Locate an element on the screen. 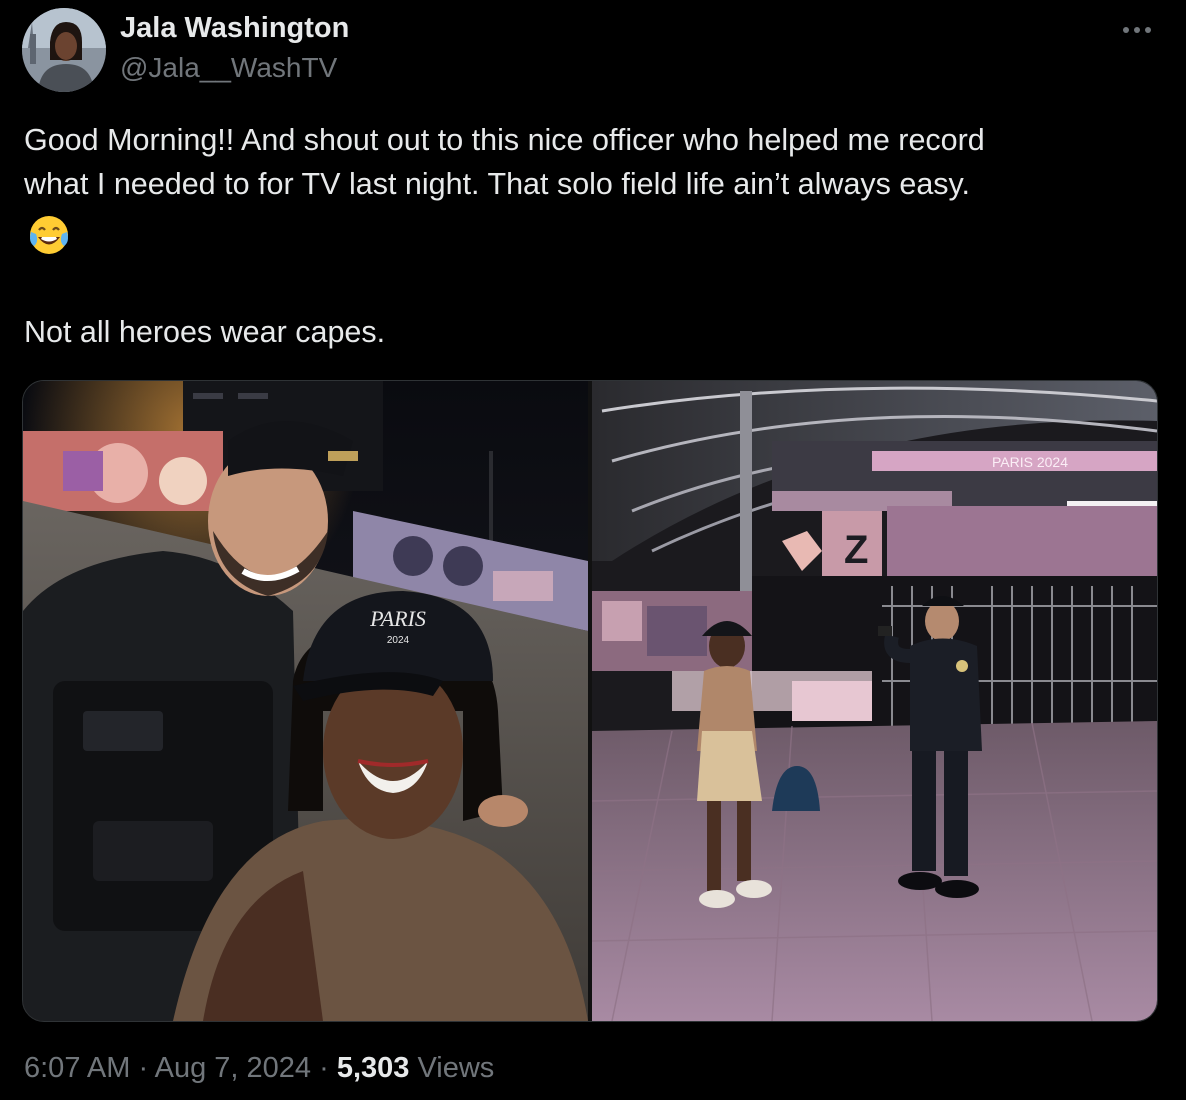  gate-letter-text: Z is located at coordinates (856, 550).